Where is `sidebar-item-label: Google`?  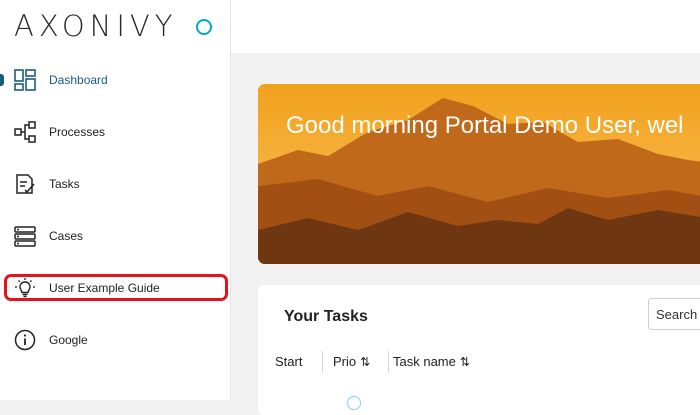
sidebar-item-label: Google is located at coordinates (68, 340).